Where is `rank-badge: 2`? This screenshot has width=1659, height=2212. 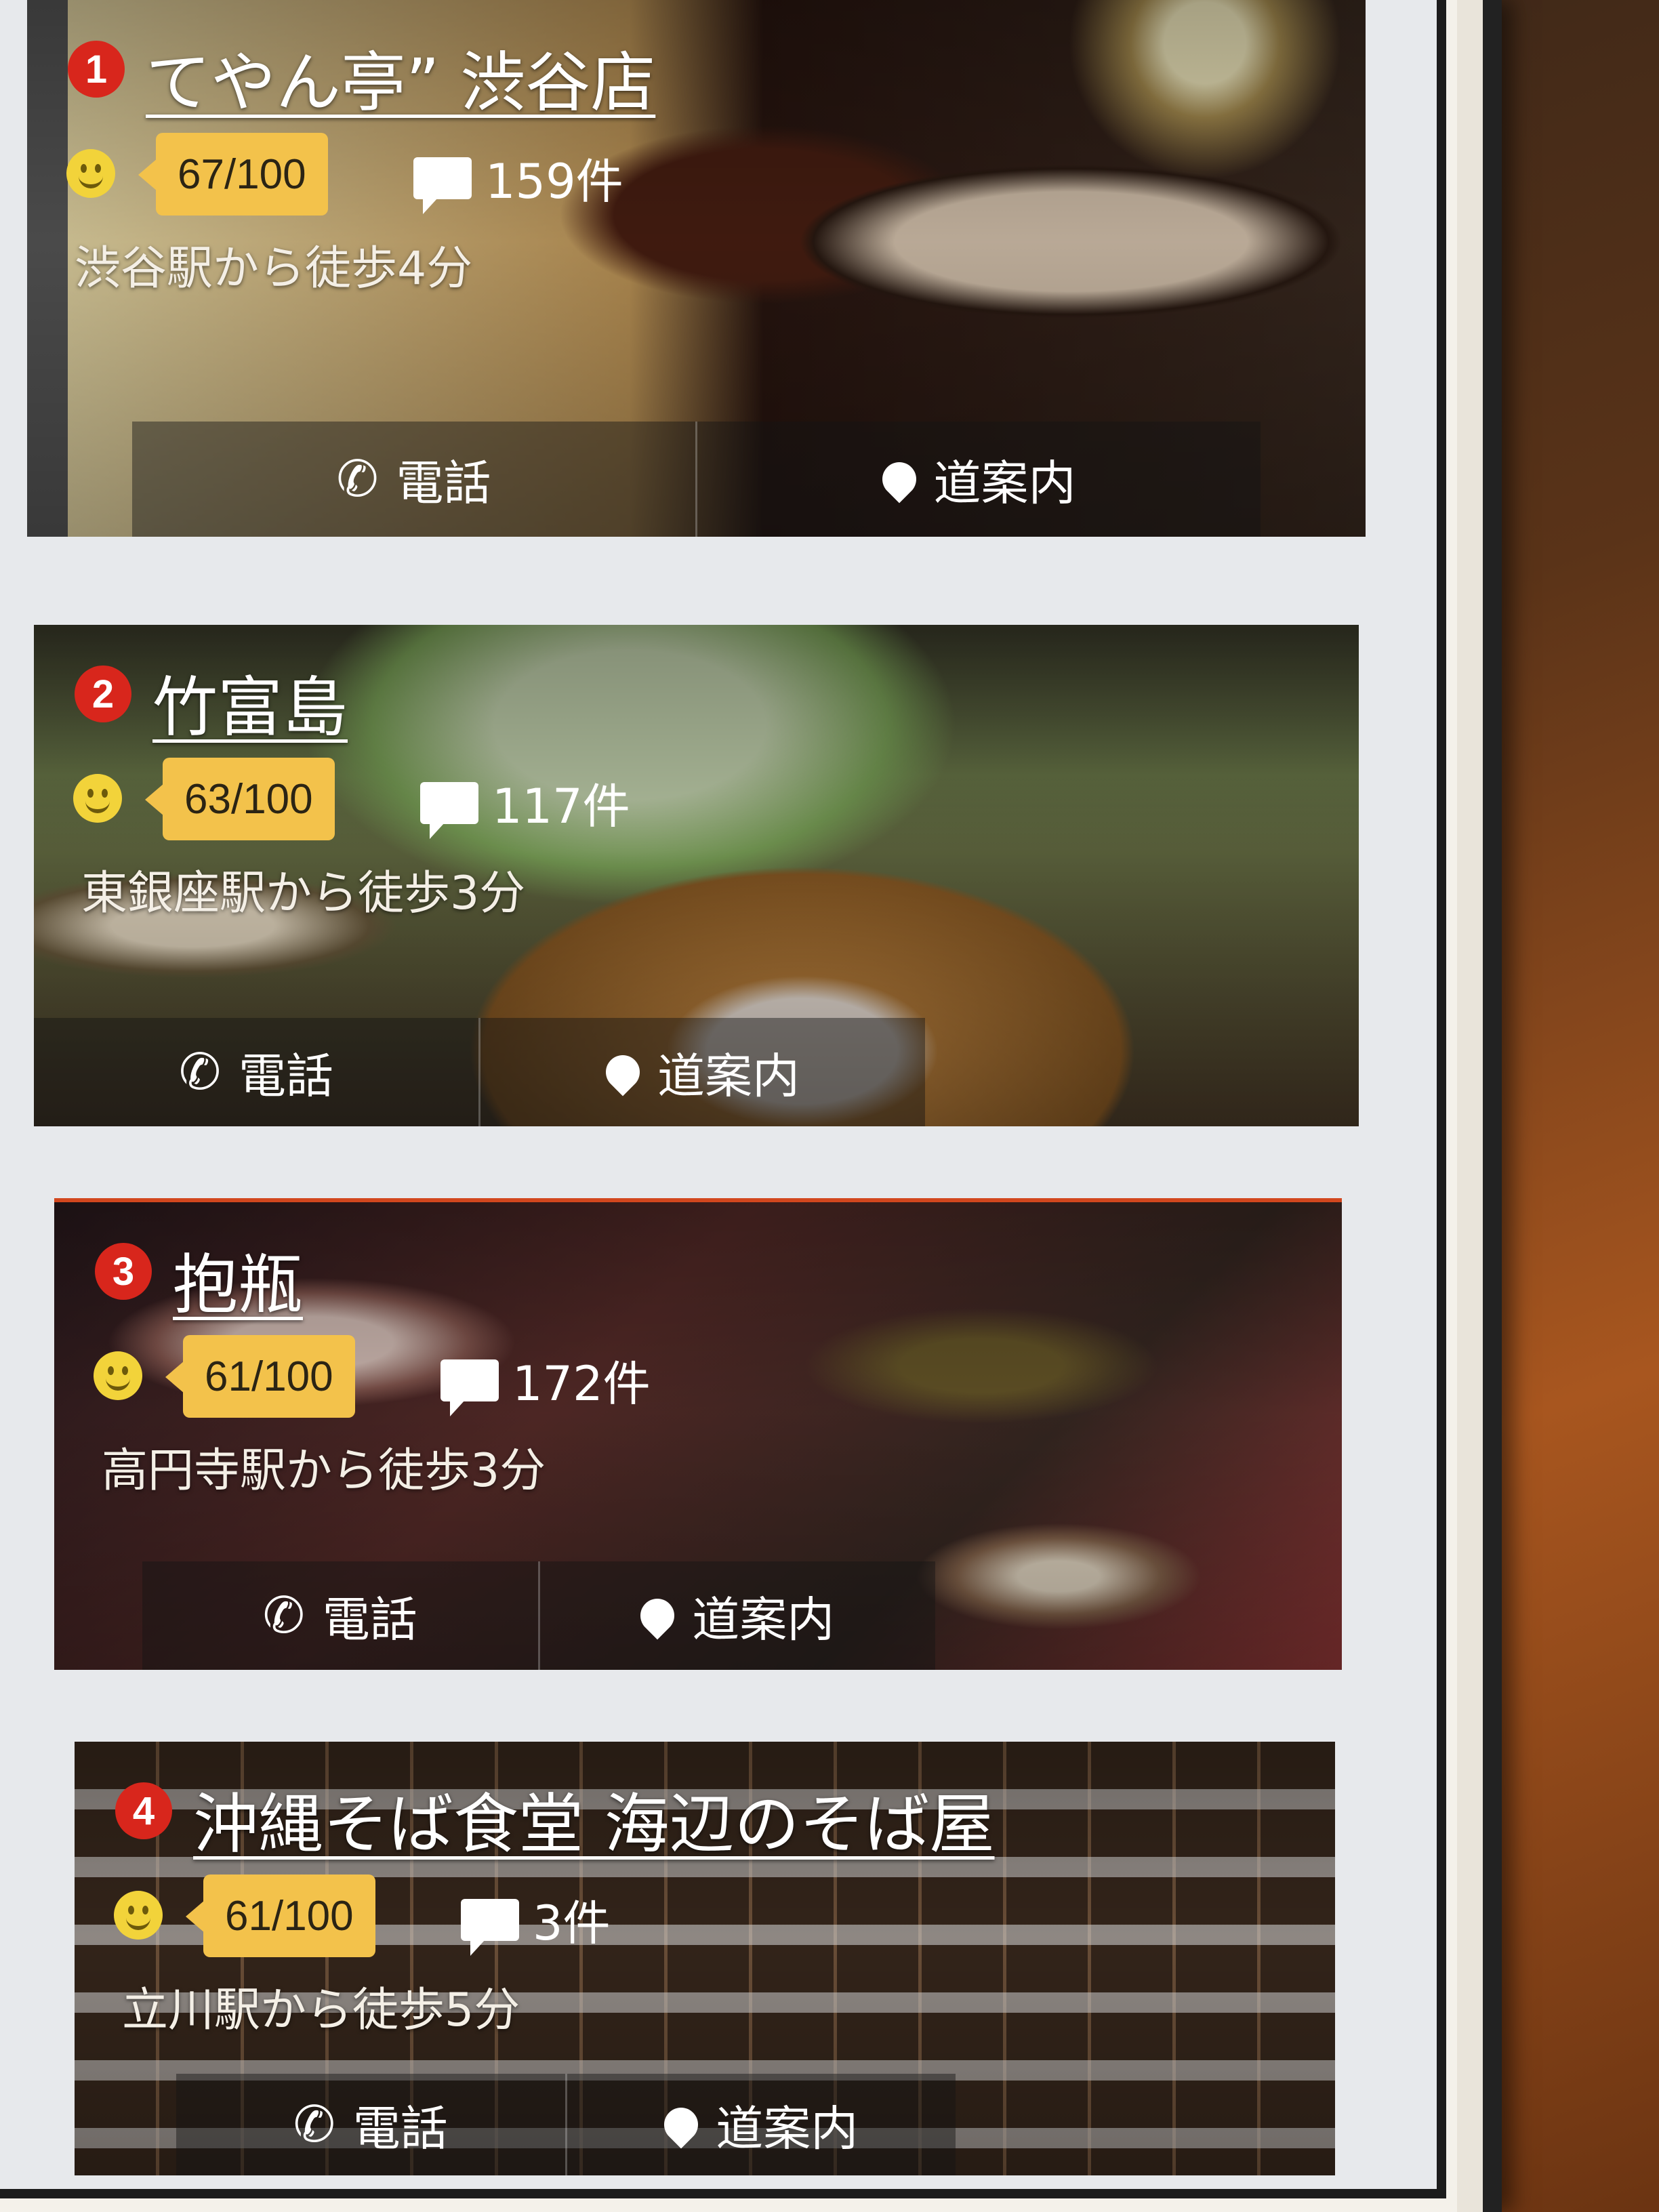 rank-badge: 2 is located at coordinates (103, 693).